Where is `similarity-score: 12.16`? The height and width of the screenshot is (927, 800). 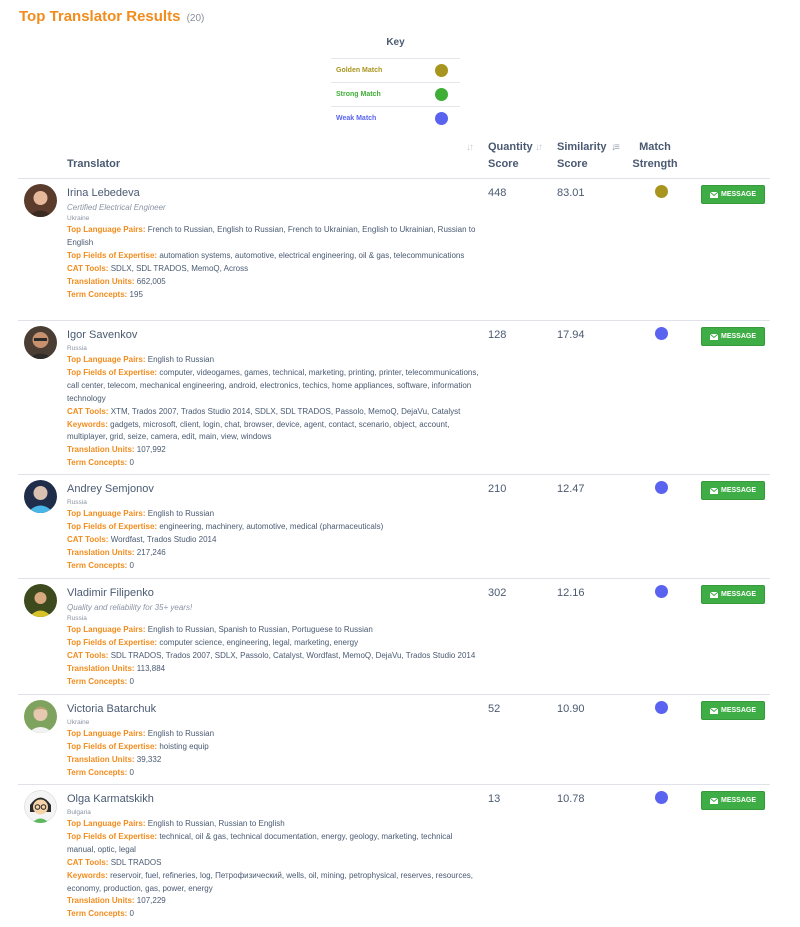
similarity-score: 12.16 is located at coordinates (571, 593).